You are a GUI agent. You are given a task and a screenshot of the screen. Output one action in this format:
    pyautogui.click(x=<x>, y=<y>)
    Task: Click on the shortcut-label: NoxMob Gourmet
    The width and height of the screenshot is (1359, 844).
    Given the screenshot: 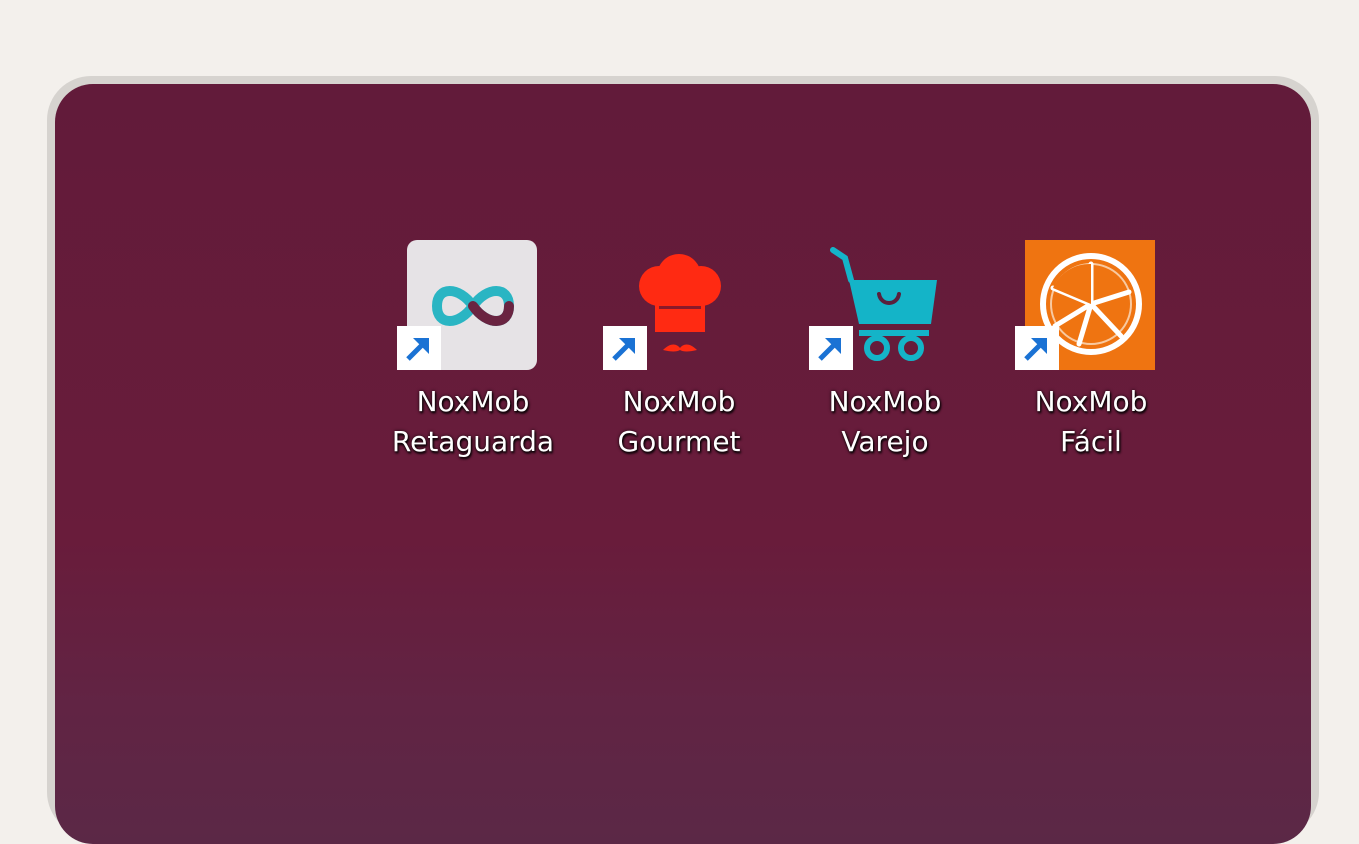 What is the action you would take?
    pyautogui.click(x=679, y=421)
    